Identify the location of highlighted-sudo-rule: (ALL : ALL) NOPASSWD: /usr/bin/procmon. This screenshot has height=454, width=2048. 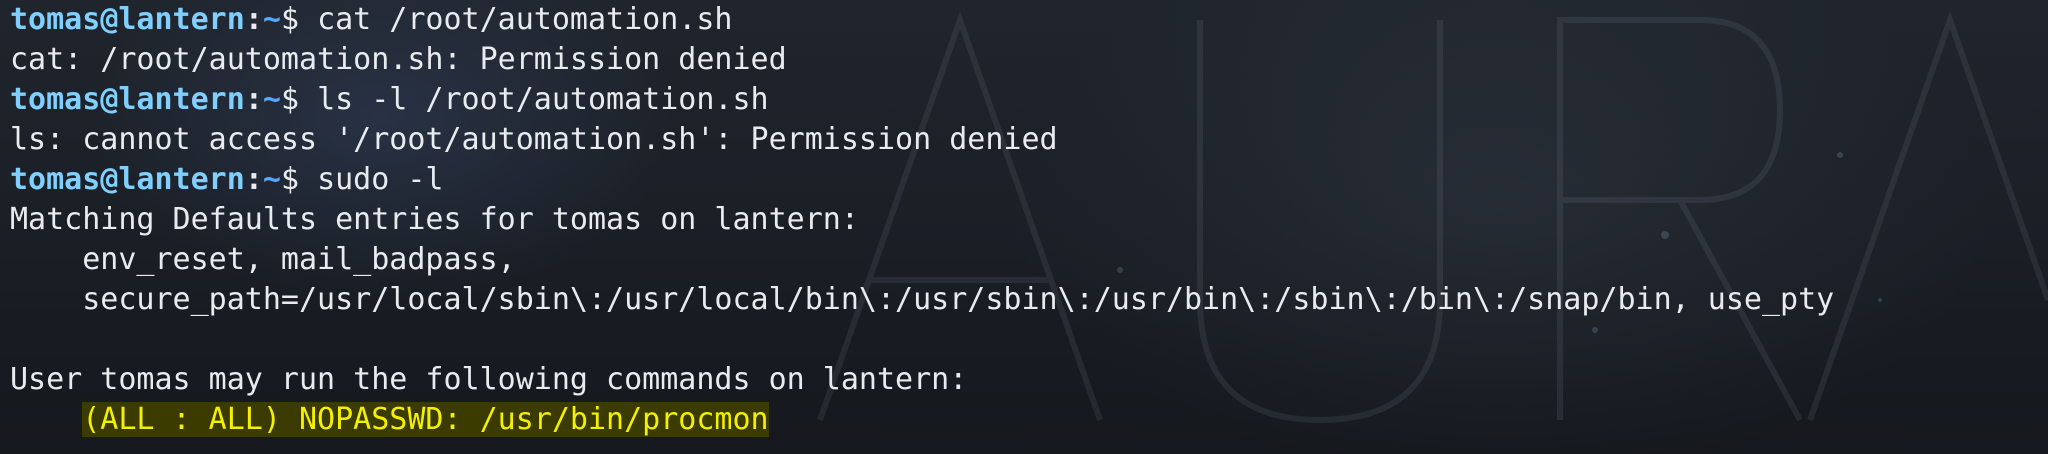
(425, 419).